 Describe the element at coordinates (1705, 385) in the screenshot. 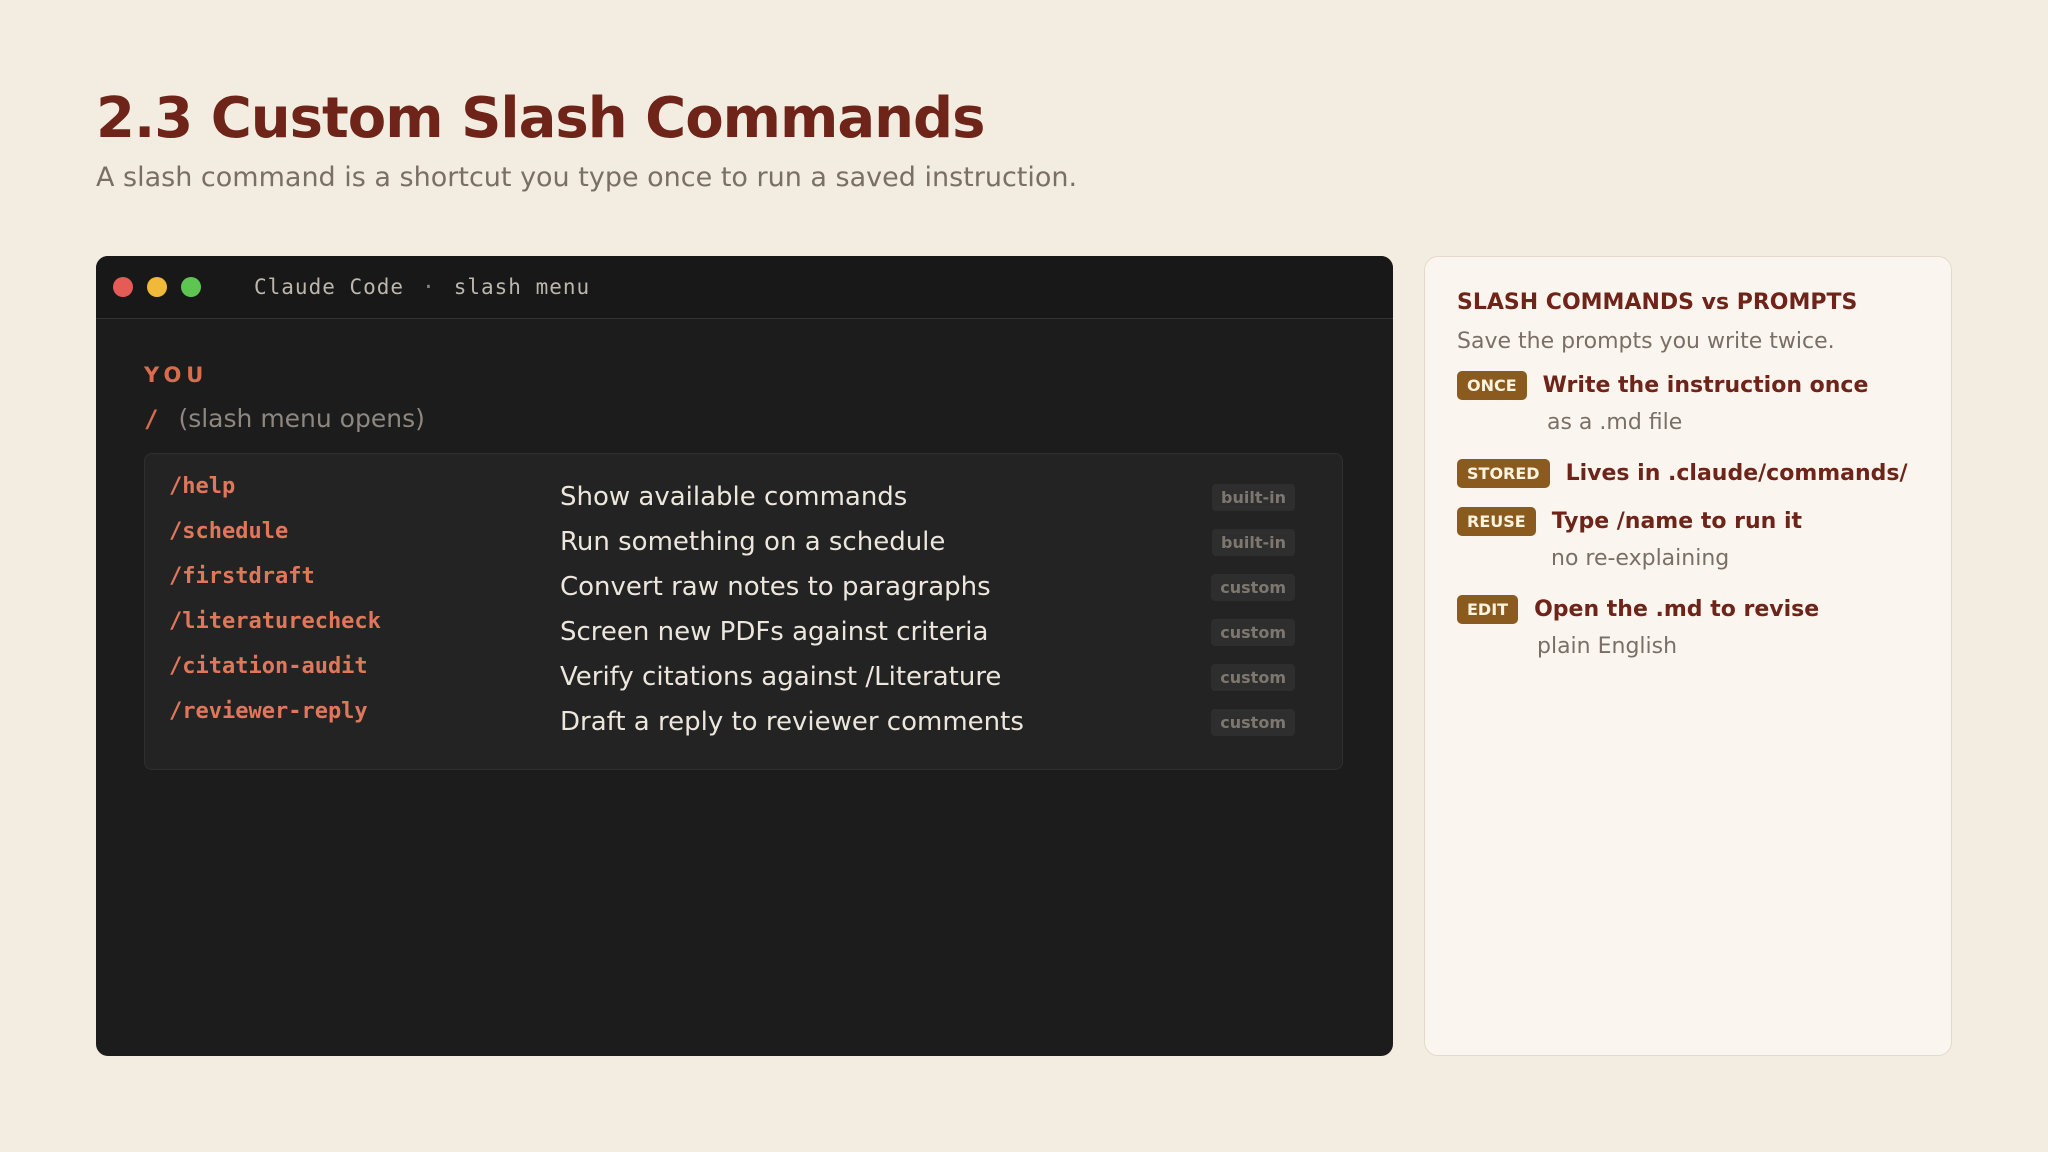

I see `item-heading: Write the instruction once` at that location.